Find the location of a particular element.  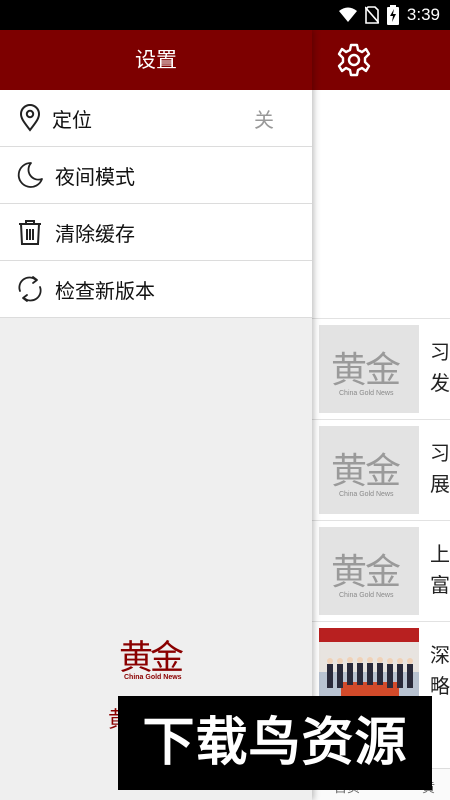

news-item: 黄金 China Gold News 上 富 is located at coordinates (381, 570).